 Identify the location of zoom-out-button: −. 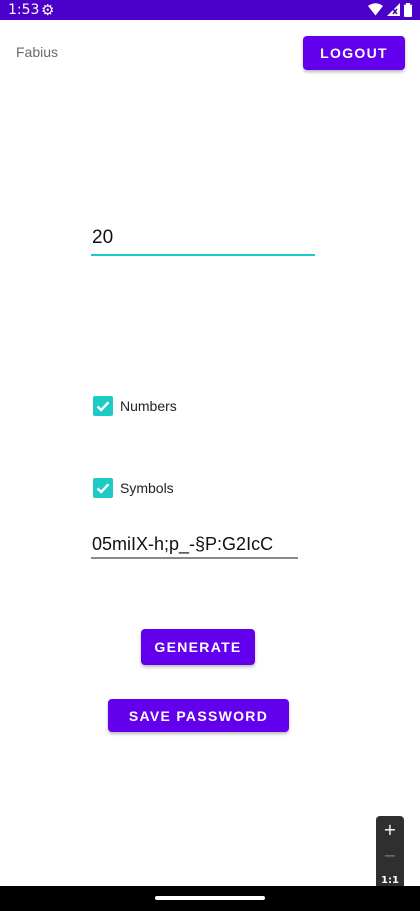
(390, 855).